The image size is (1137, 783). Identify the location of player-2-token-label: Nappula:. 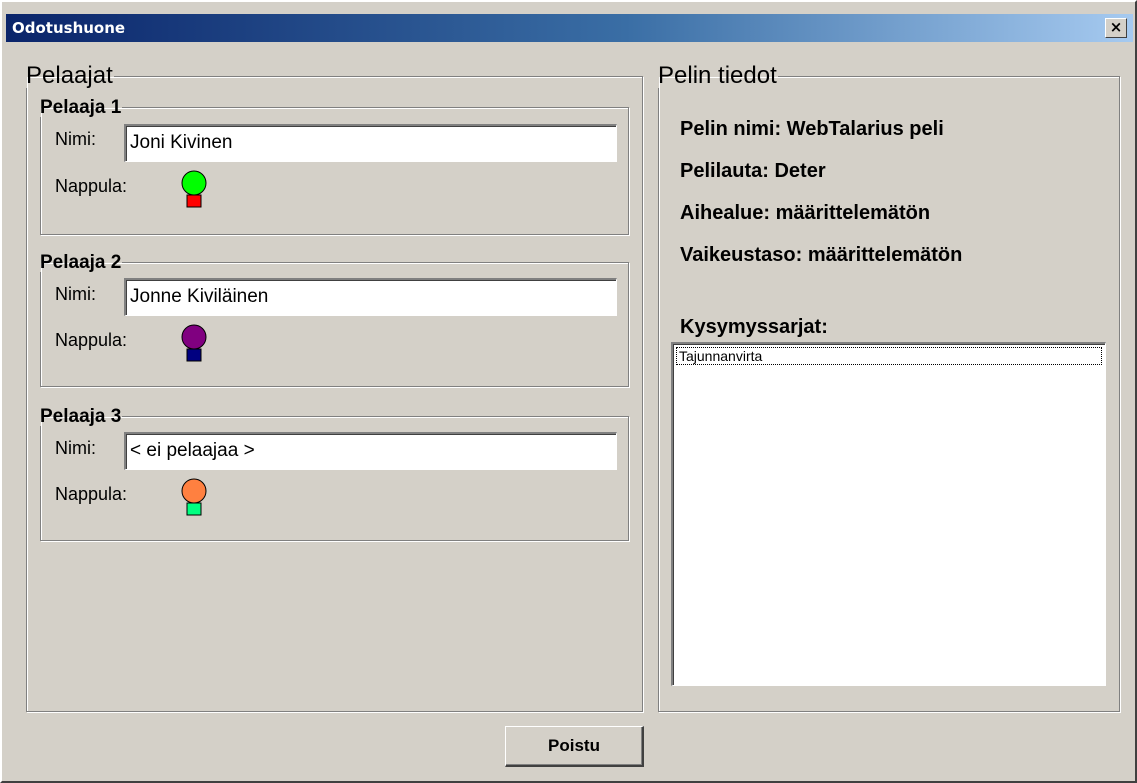
(91, 340).